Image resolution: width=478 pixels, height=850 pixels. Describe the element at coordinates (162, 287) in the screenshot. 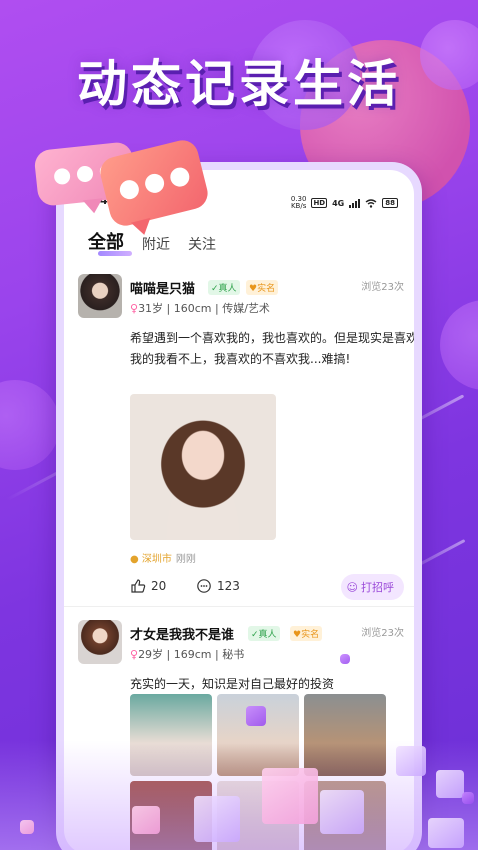

I see `user-name: 喵喵是只猫` at that location.